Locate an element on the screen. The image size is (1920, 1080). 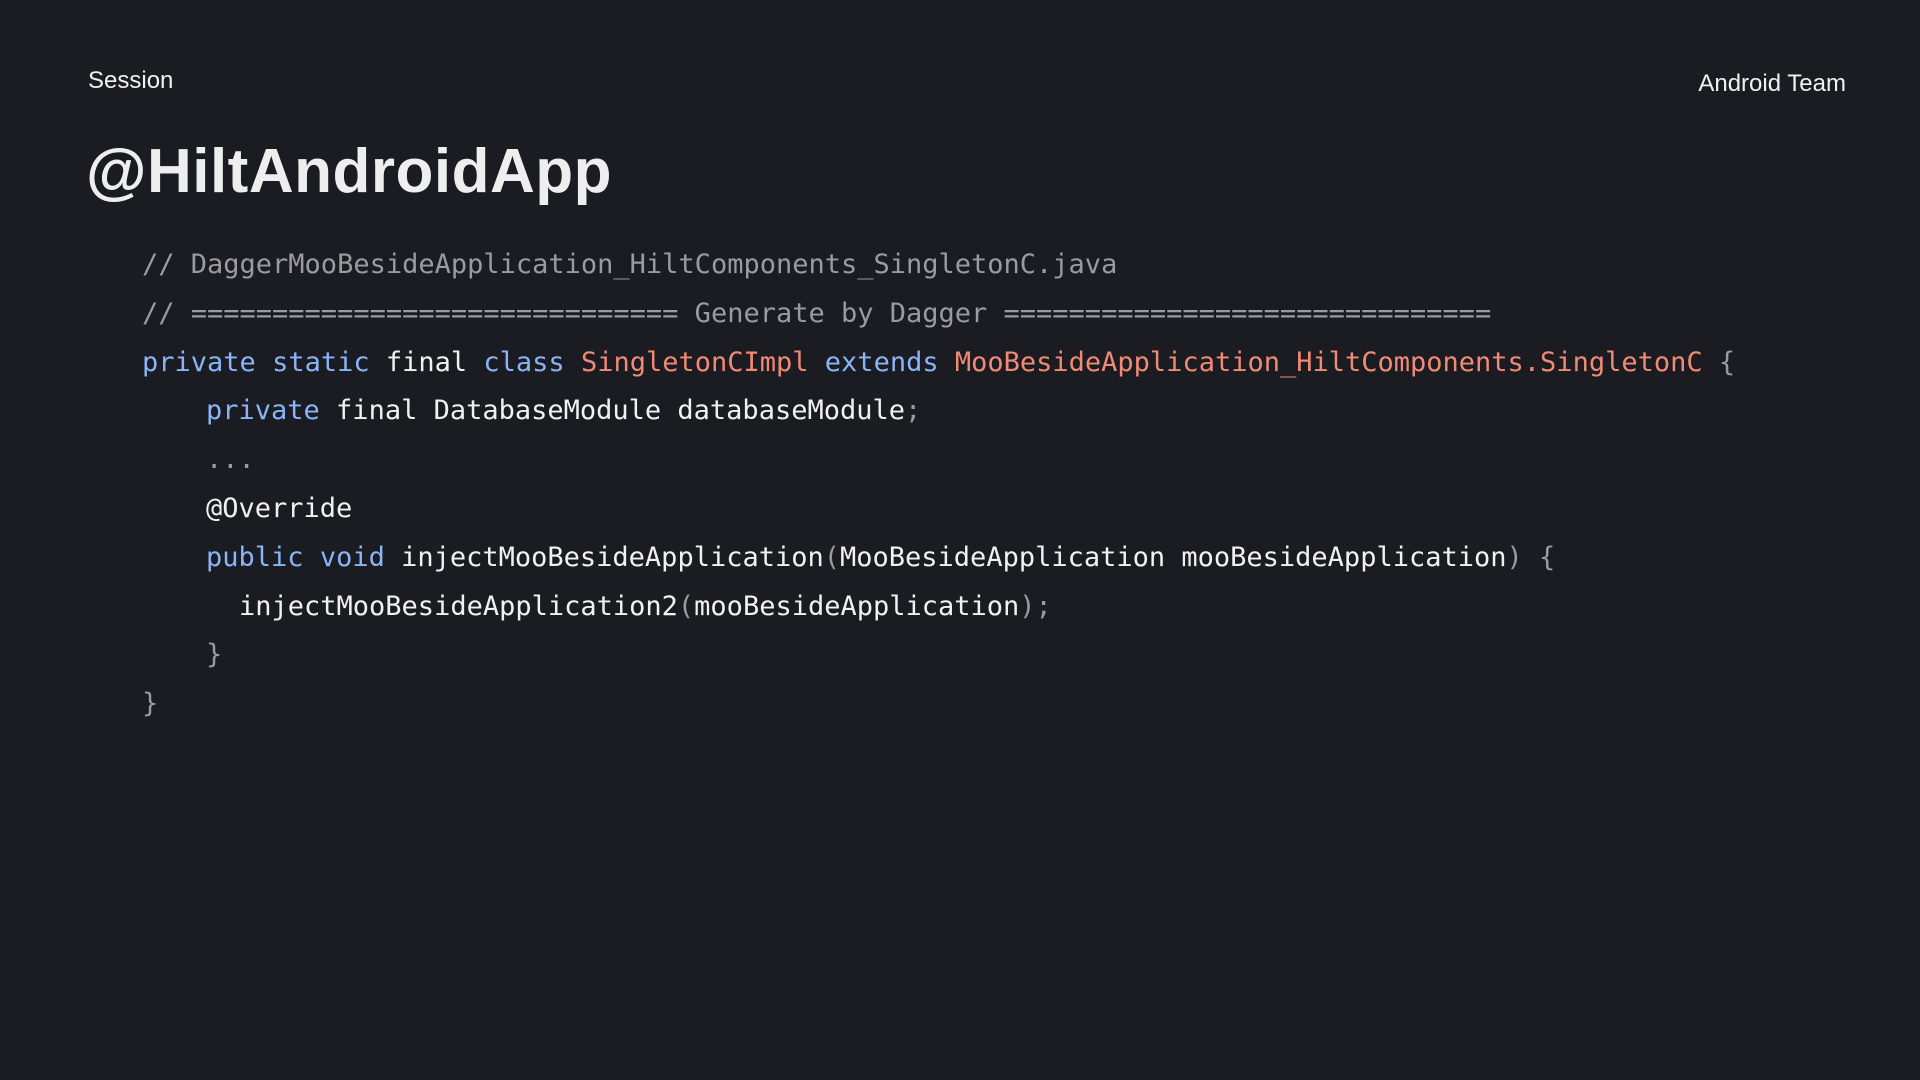
code-token-keyword: void is located at coordinates (352, 557).